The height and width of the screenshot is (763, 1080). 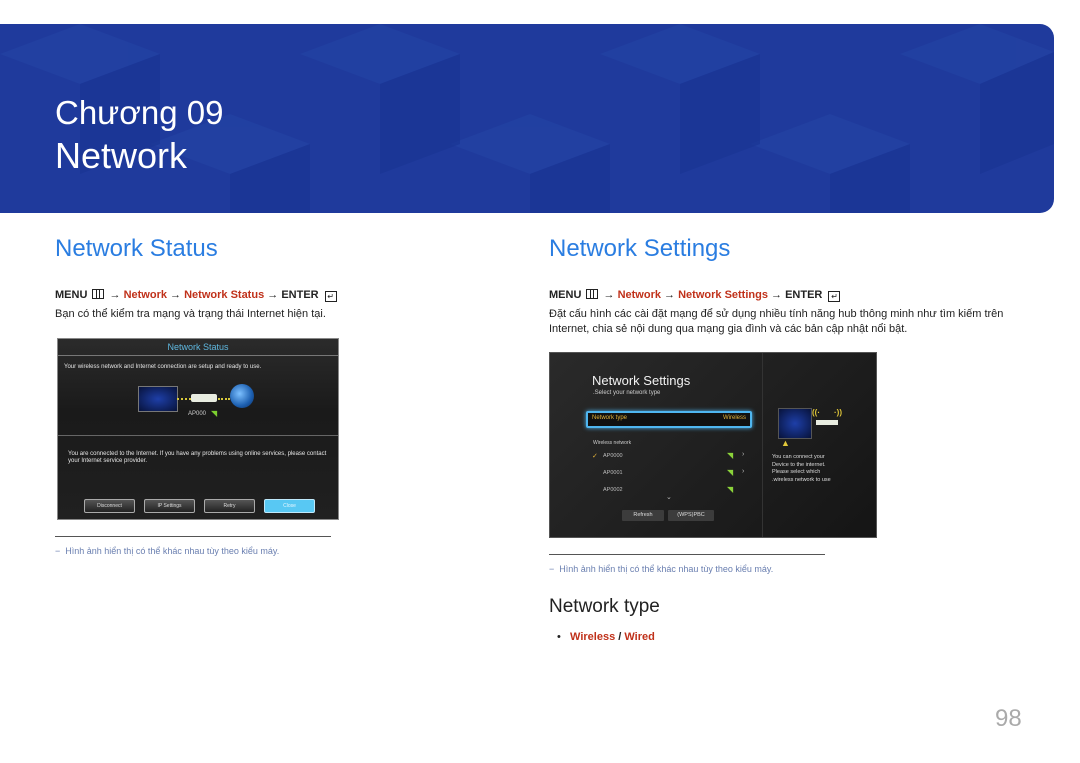 I want to click on help-line: You can connect your, so click(x=798, y=457).